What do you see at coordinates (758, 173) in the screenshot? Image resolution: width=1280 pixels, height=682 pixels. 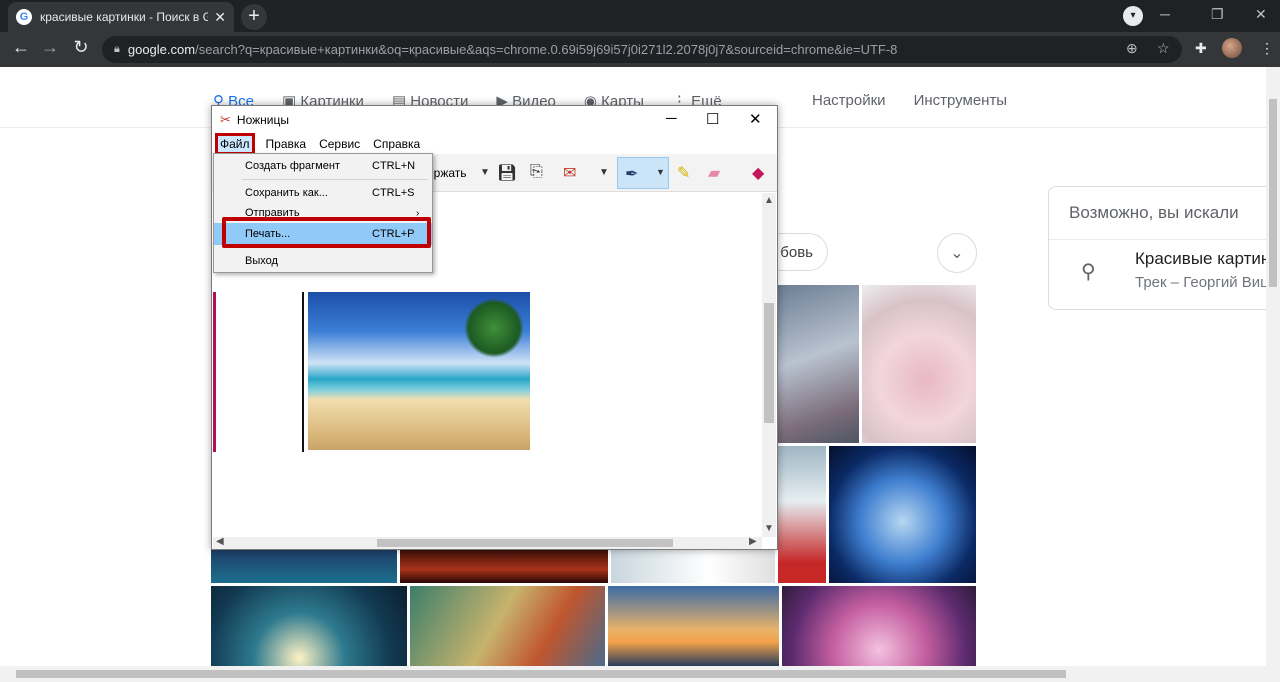 I see `paint3d-icon: ◆` at bounding box center [758, 173].